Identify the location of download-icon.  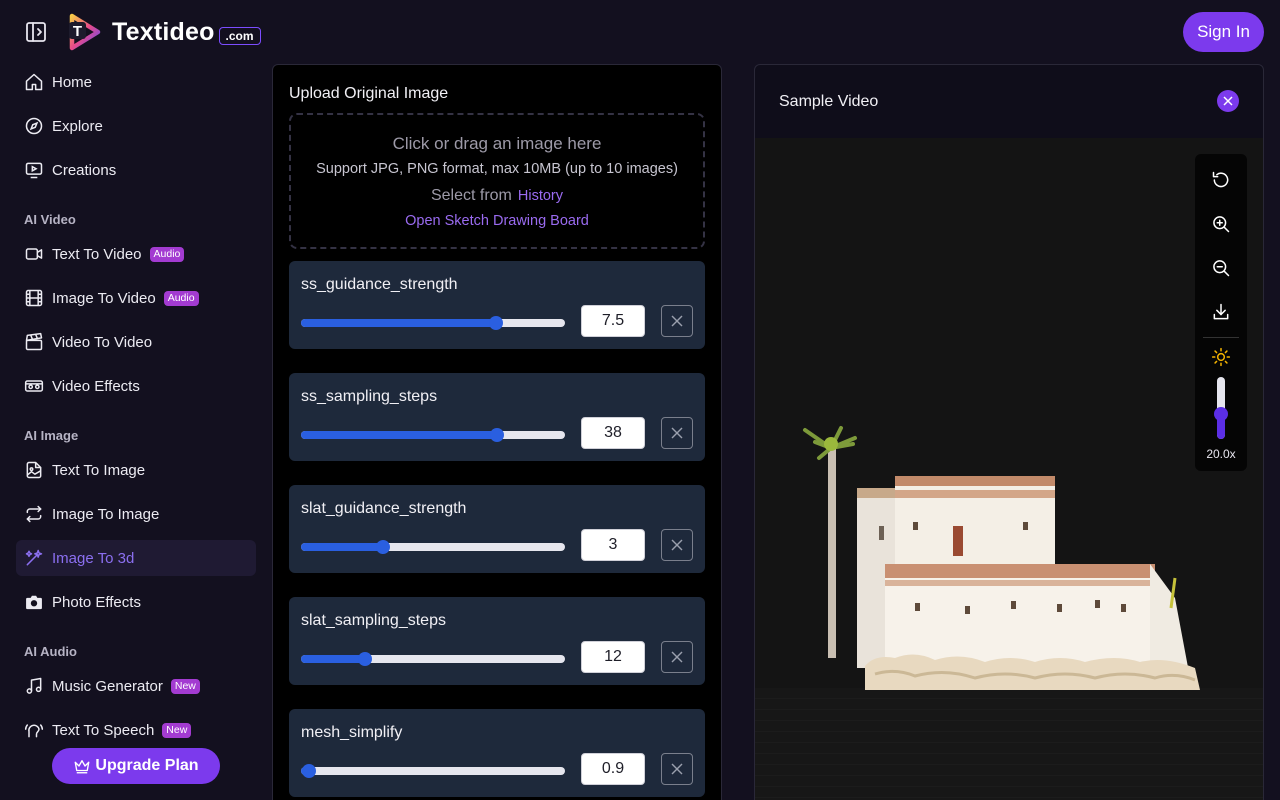
(1221, 311).